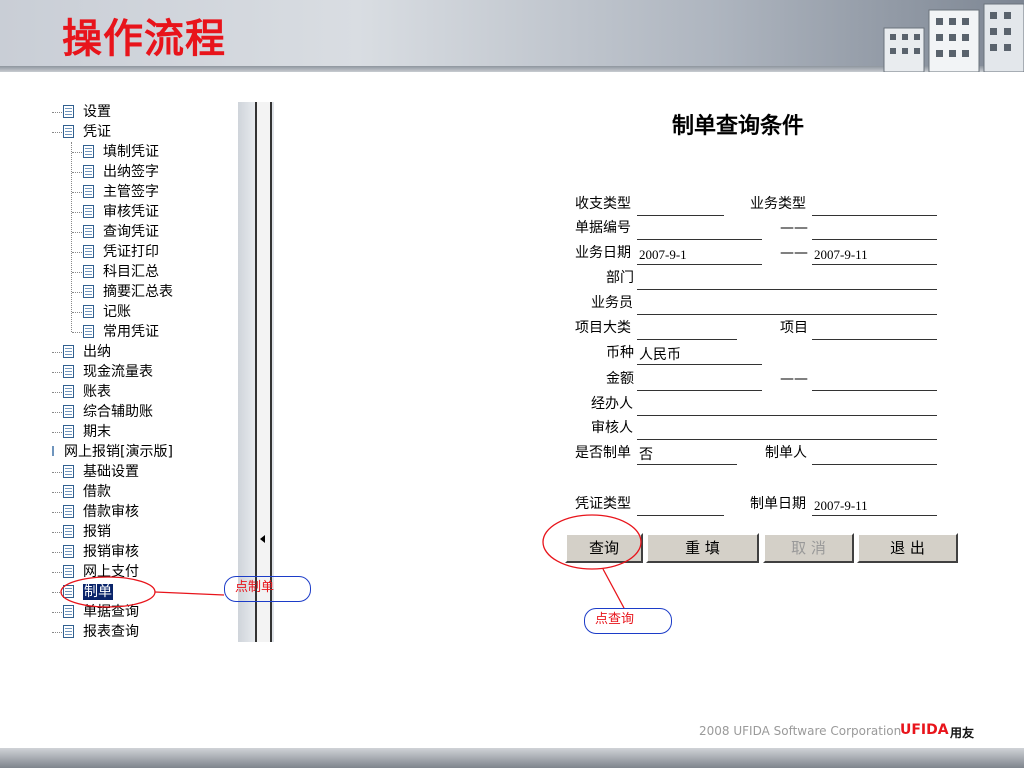 The image size is (1024, 768). I want to click on tree-item-report-query: 报表查询, so click(95, 632).